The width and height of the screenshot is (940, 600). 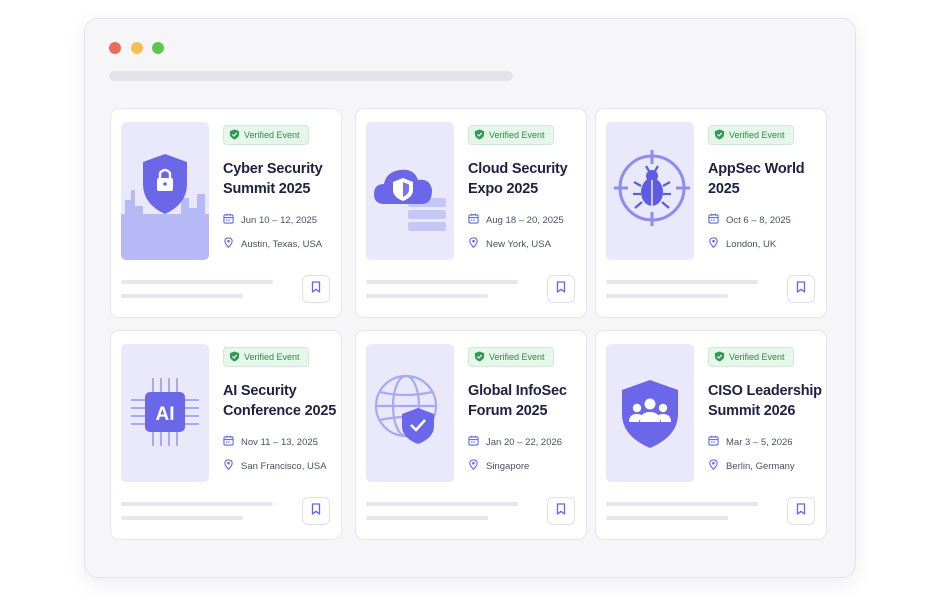 I want to click on event-location: Singapore, so click(x=498, y=466).